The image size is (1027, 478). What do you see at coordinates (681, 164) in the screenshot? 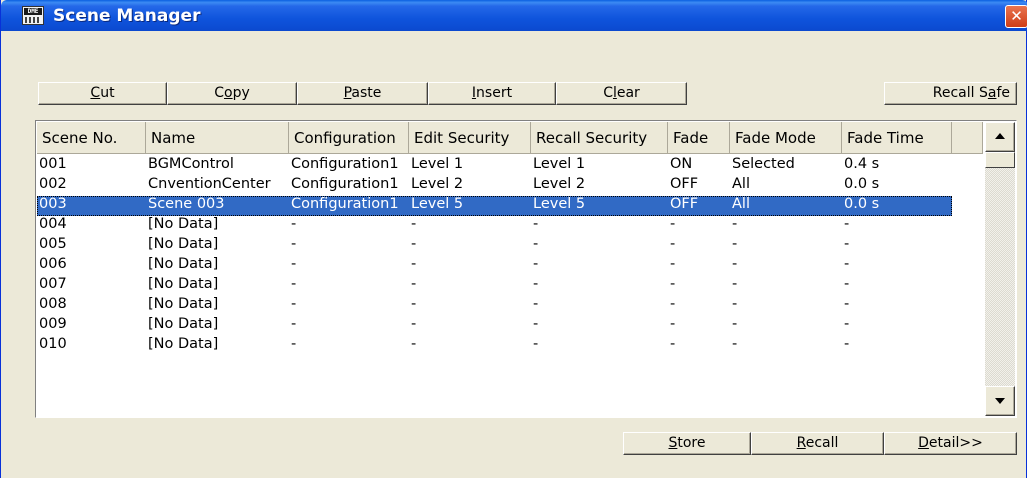
I see `cell-fade: ON` at bounding box center [681, 164].